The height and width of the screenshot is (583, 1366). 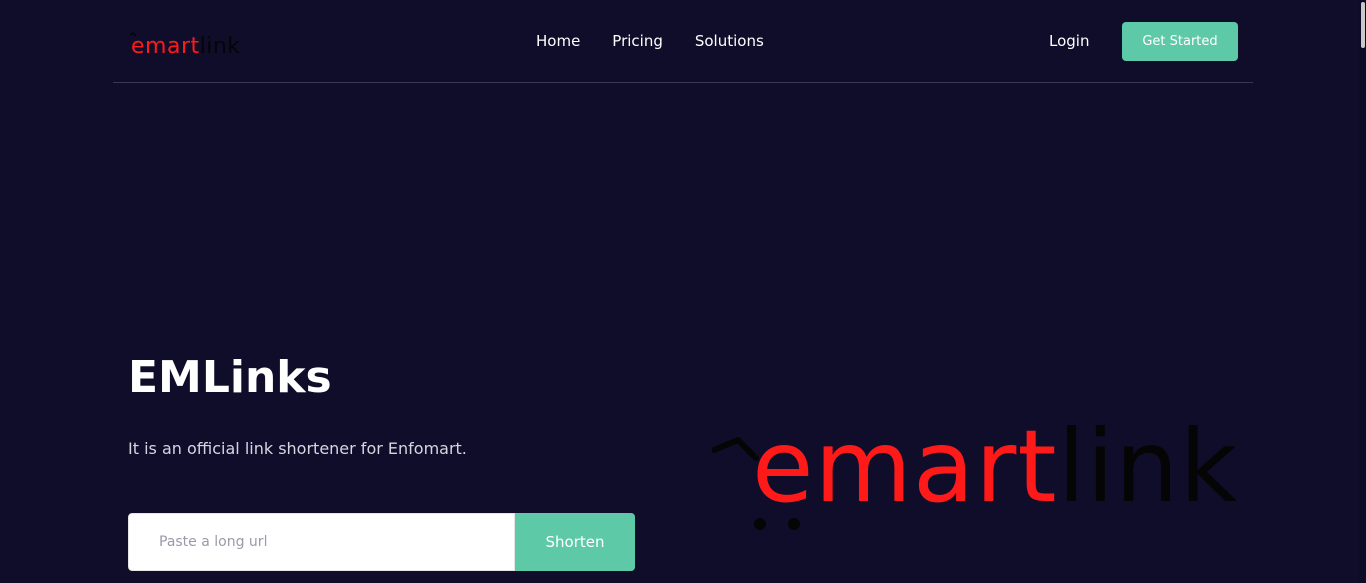 I want to click on brand-logo-part1: emart, so click(x=165, y=46).